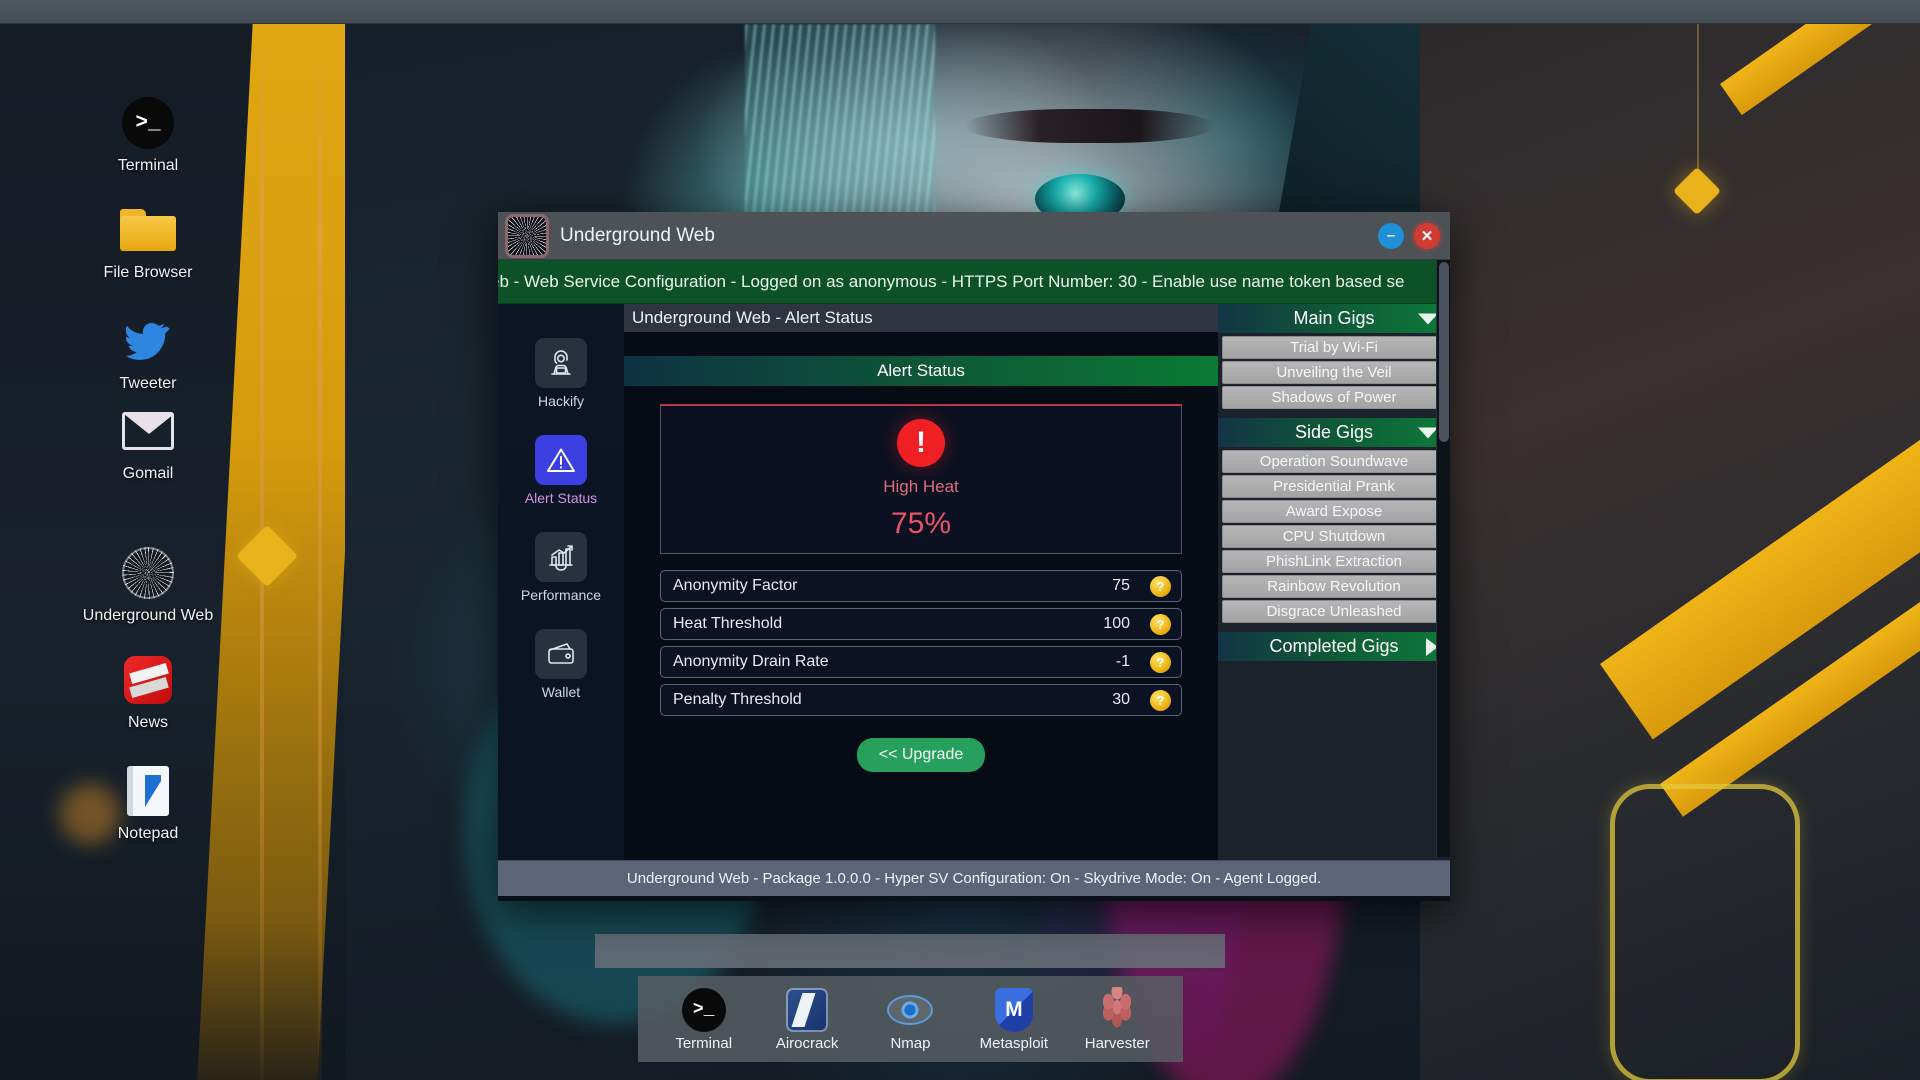  I want to click on desktop-icon-file-browser: File Browser, so click(148, 242).